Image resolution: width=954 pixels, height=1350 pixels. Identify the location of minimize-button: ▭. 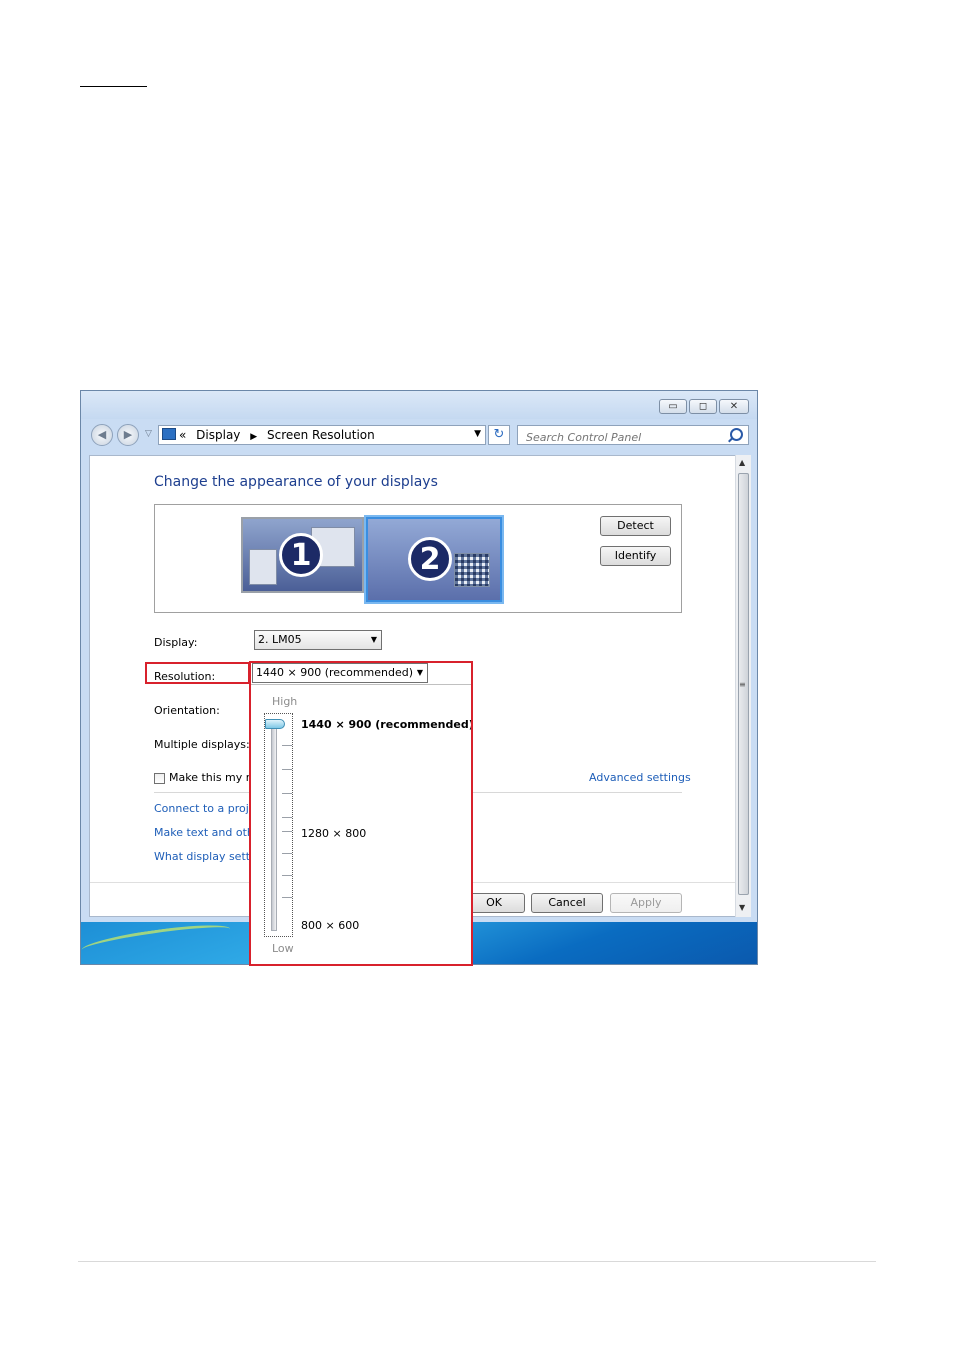
(673, 406).